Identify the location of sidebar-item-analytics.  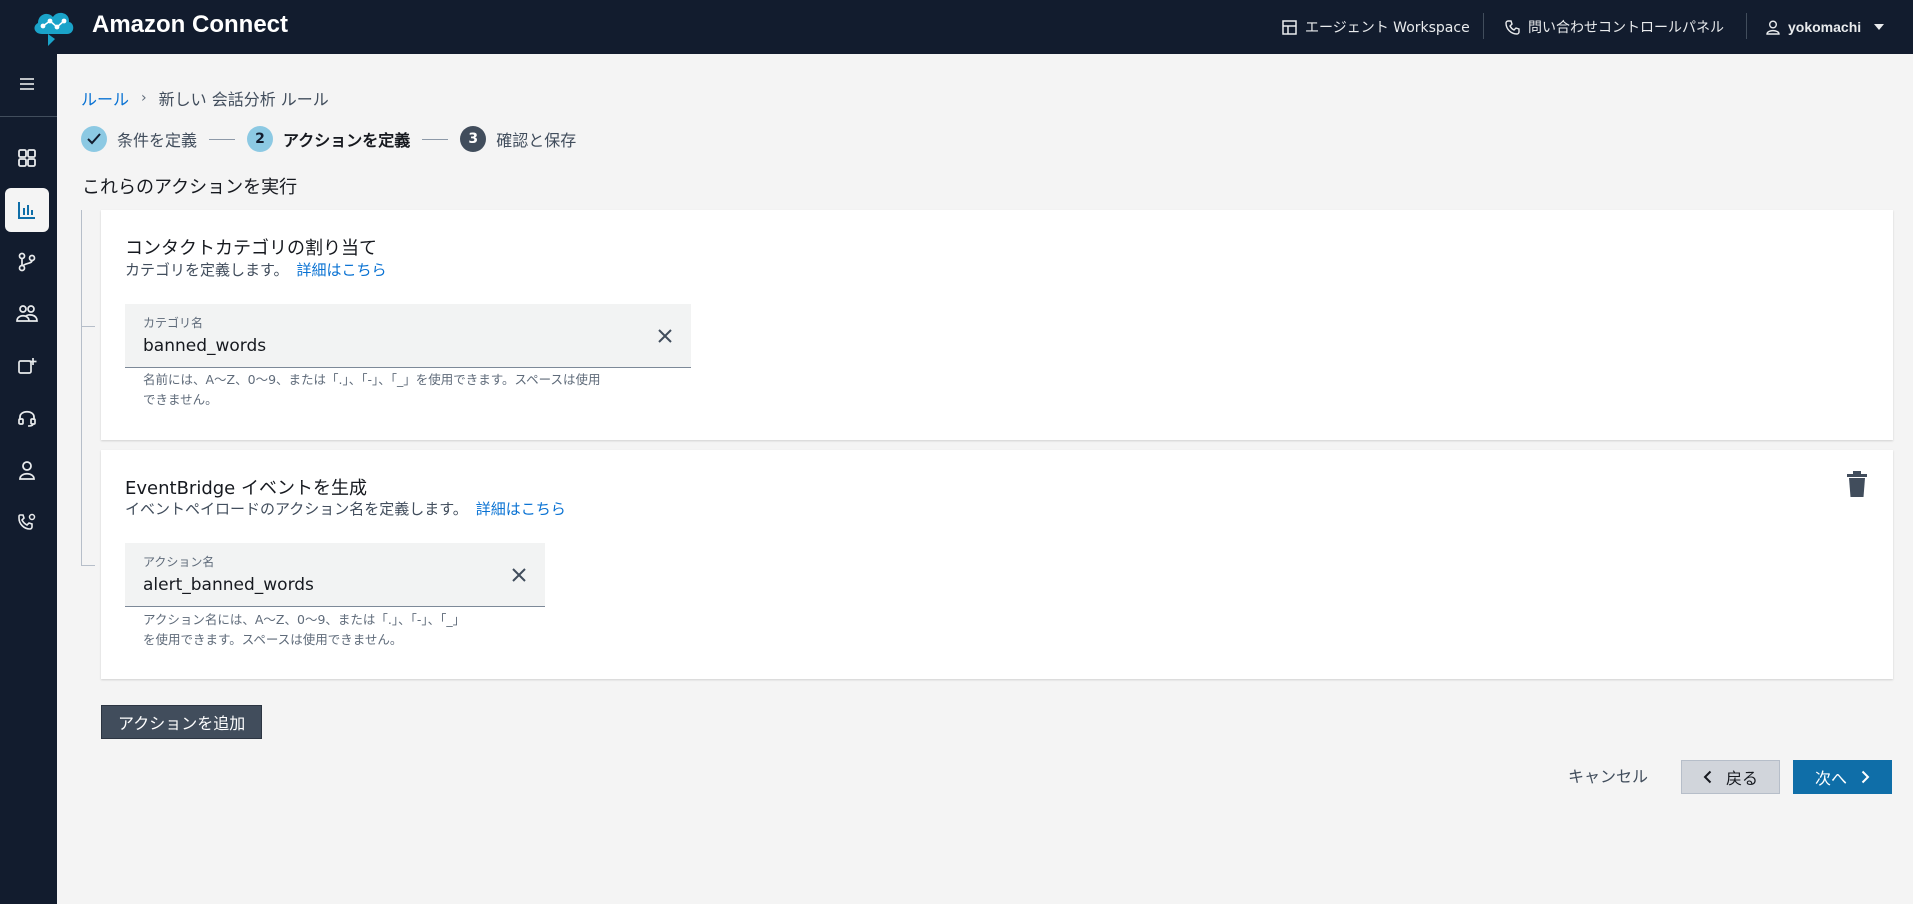
(27, 210).